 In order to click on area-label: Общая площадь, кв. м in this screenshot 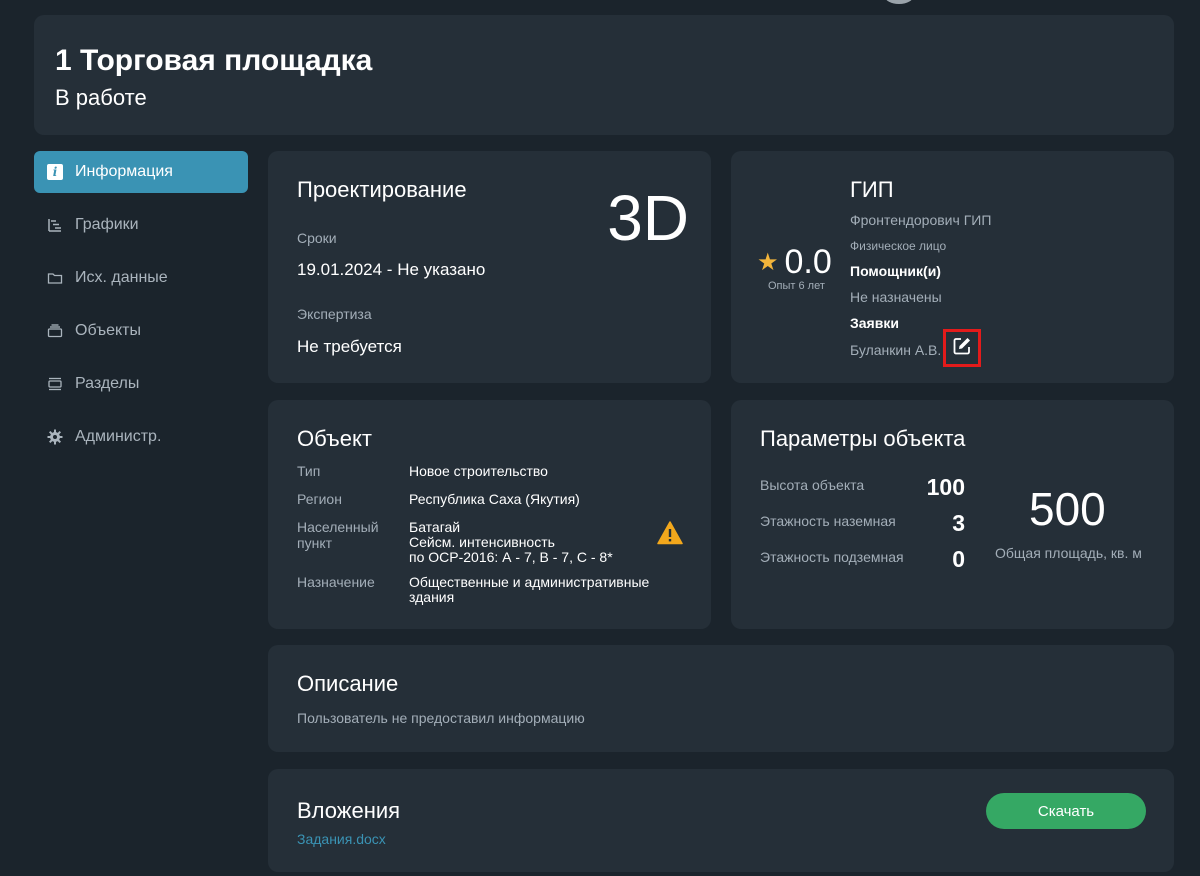, I will do `click(1068, 553)`.